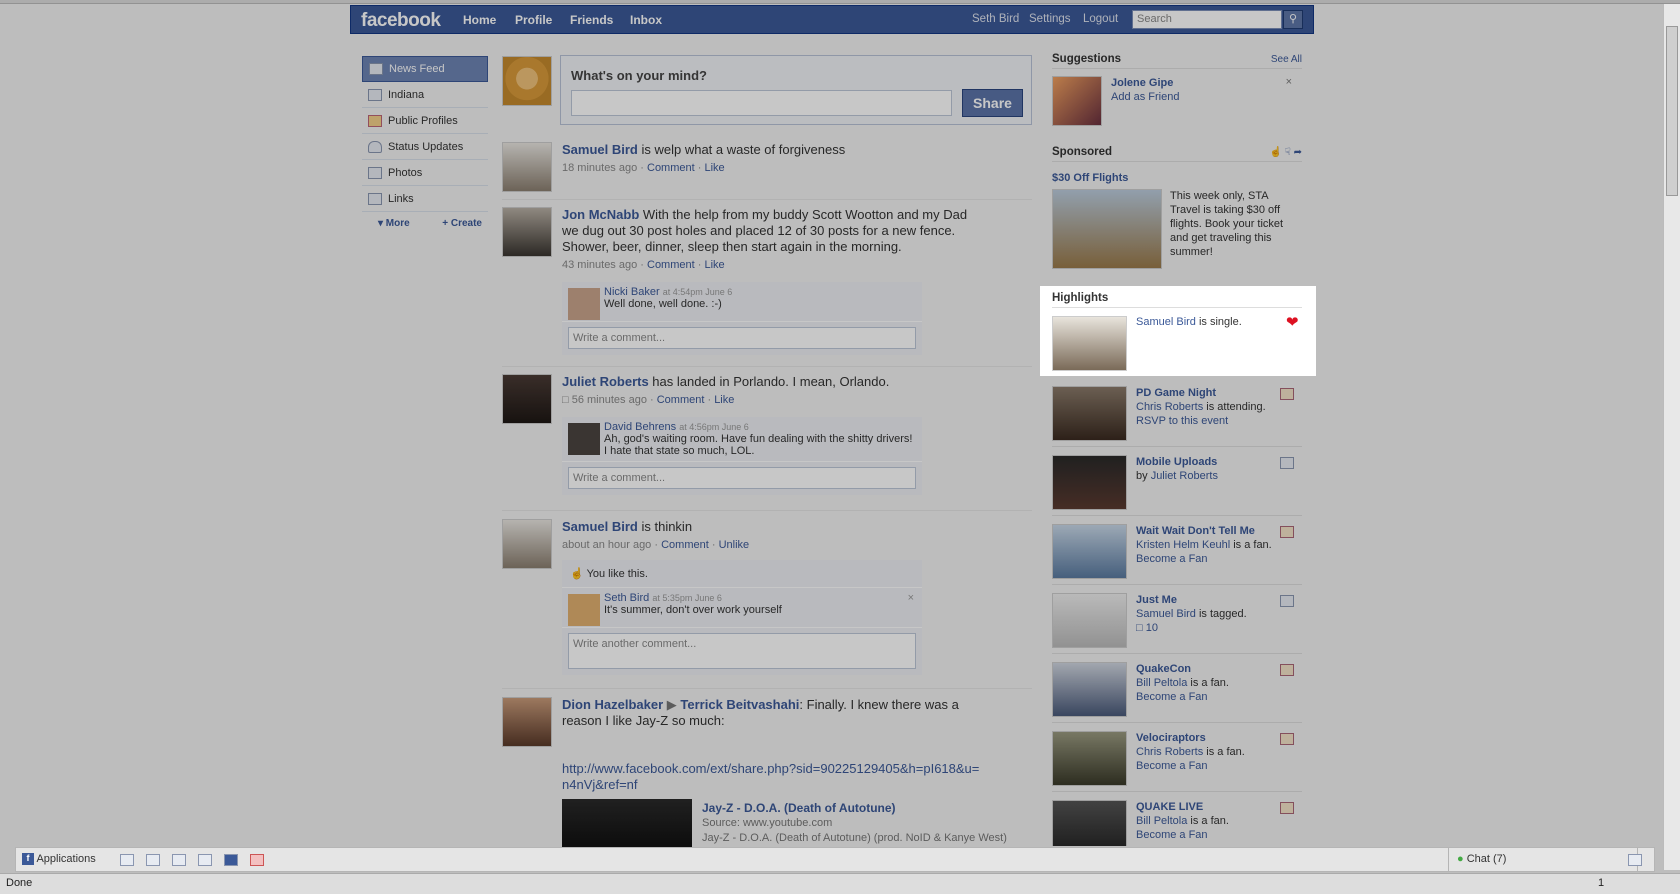 Image resolution: width=1680 pixels, height=894 pixels. Describe the element at coordinates (1050, 19) in the screenshot. I see `settings-link: Settings` at that location.